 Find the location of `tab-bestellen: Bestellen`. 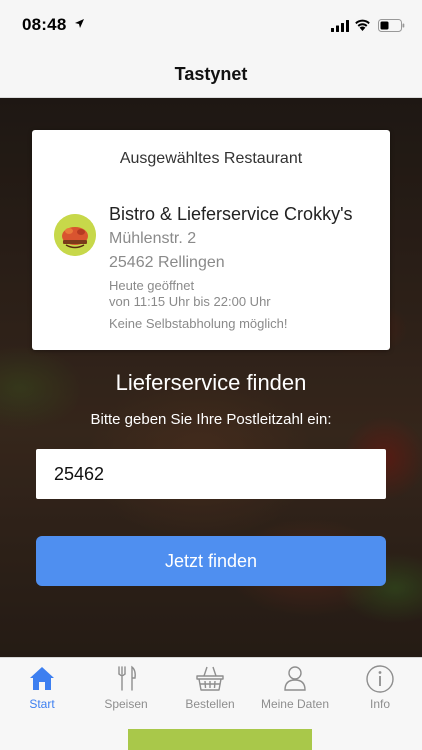

tab-bestellen: Bestellen is located at coordinates (210, 690).